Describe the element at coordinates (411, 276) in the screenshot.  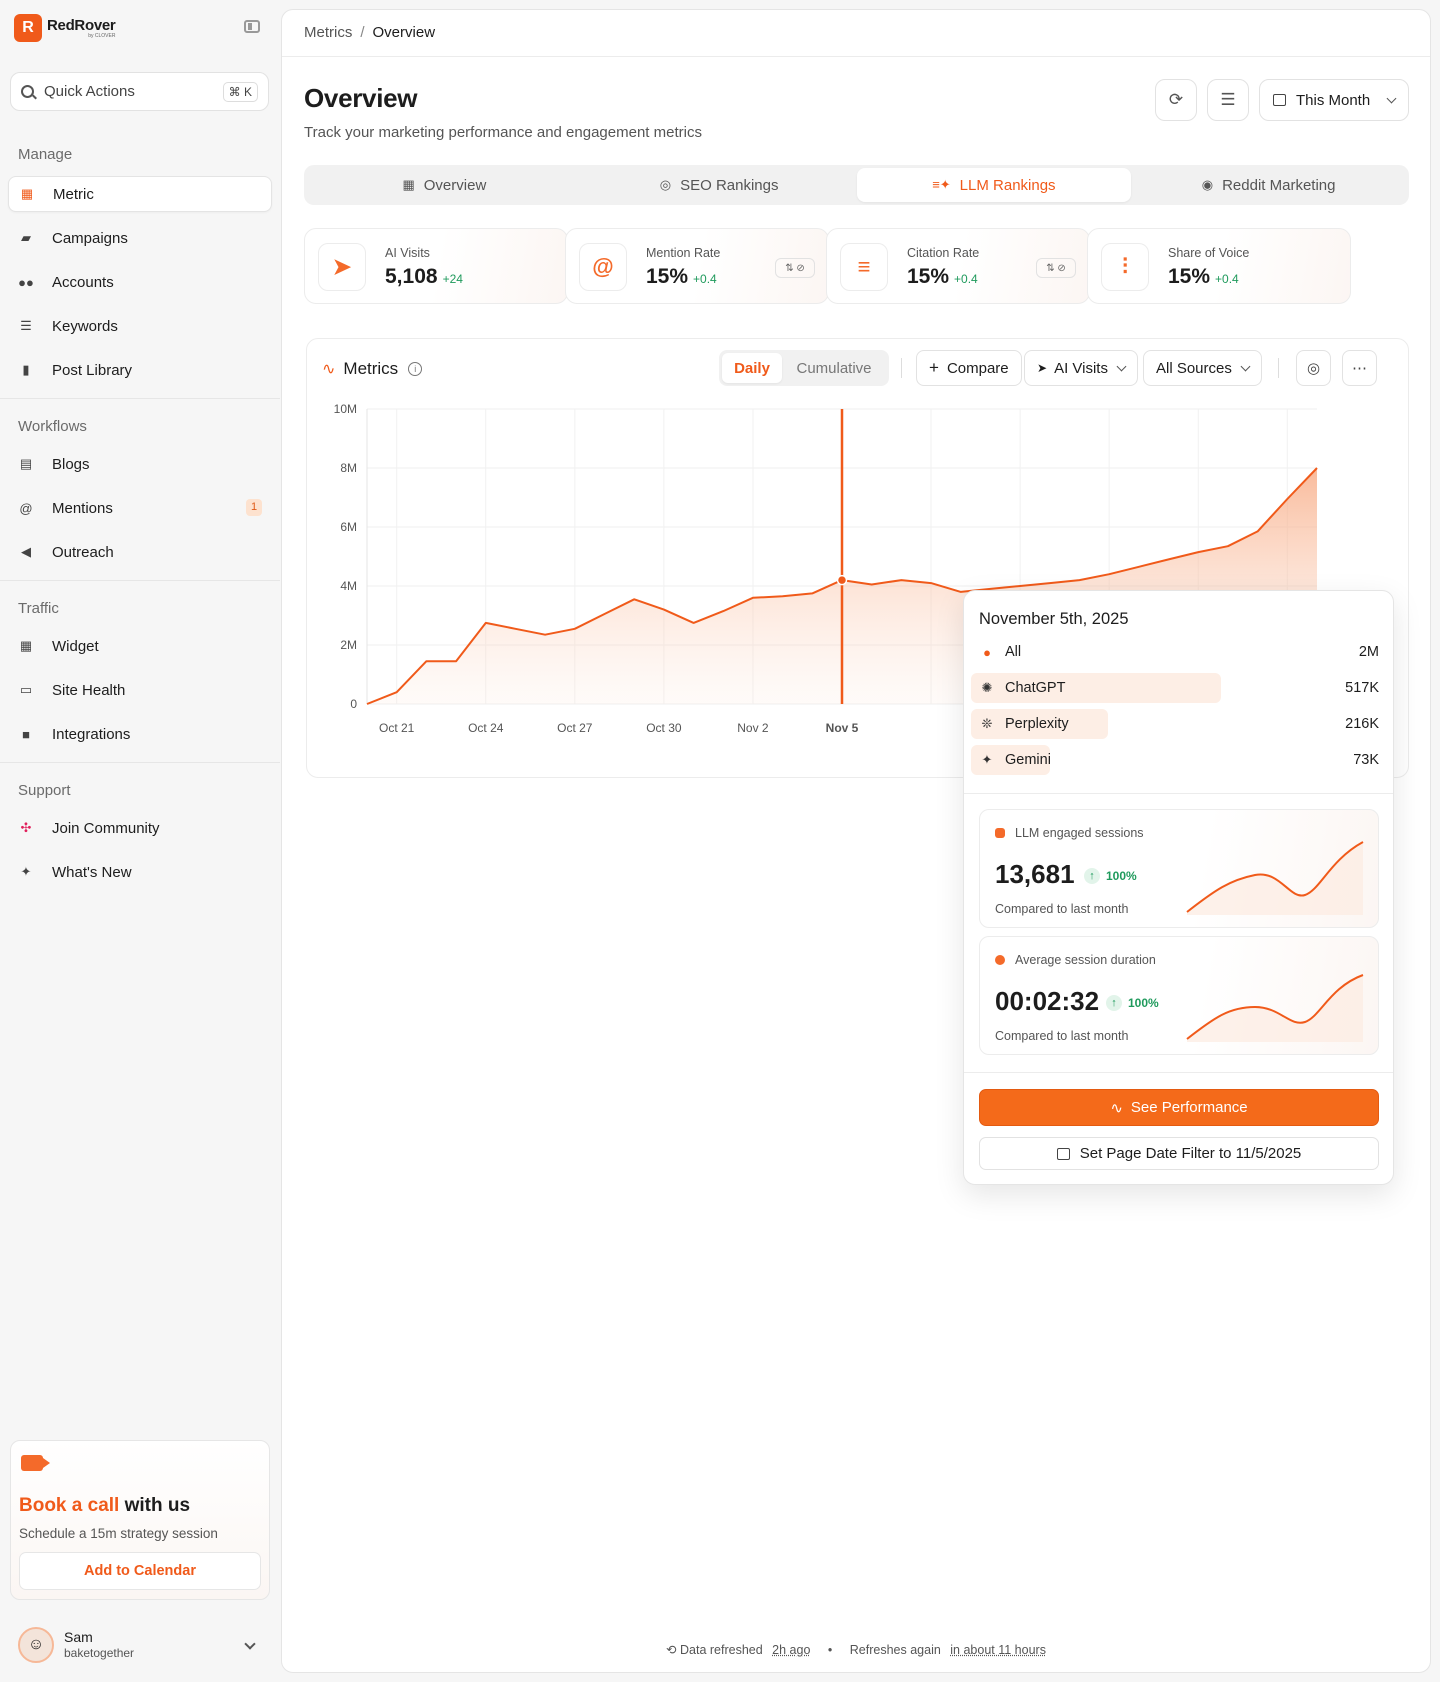
I see `kpi-value: 5,108` at that location.